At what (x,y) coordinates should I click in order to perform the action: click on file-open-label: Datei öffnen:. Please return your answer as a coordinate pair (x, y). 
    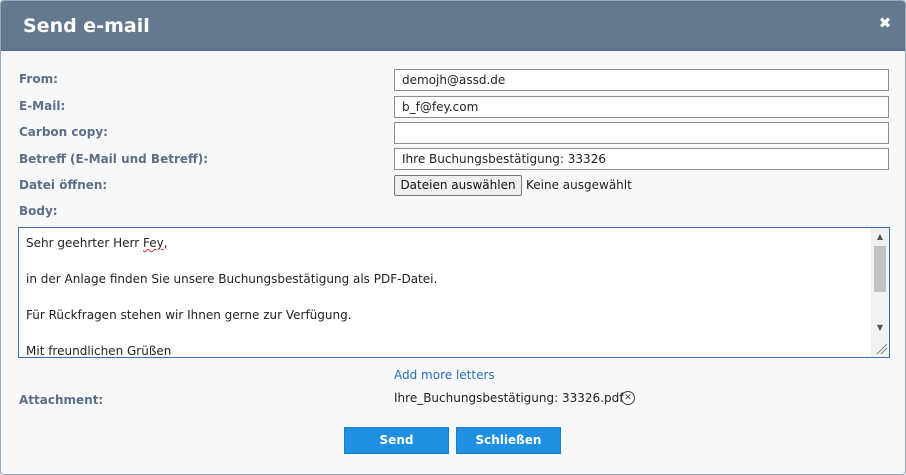
    Looking at the image, I should click on (63, 185).